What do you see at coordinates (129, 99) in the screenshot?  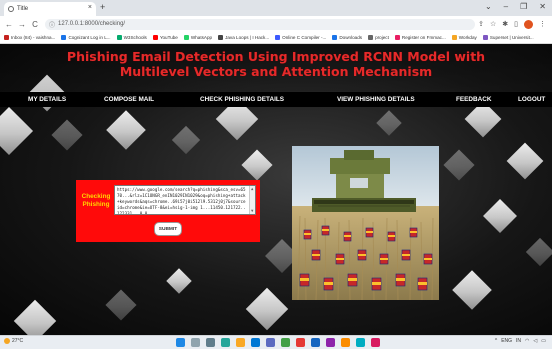 I see `nav-compose-mail: COMPOSE MAIL` at bounding box center [129, 99].